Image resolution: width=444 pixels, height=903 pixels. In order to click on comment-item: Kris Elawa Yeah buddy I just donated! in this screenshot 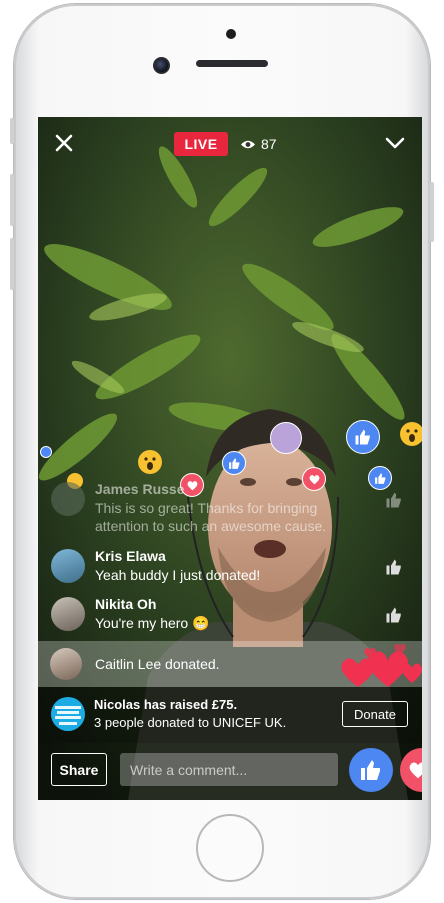, I will do `click(231, 567)`.